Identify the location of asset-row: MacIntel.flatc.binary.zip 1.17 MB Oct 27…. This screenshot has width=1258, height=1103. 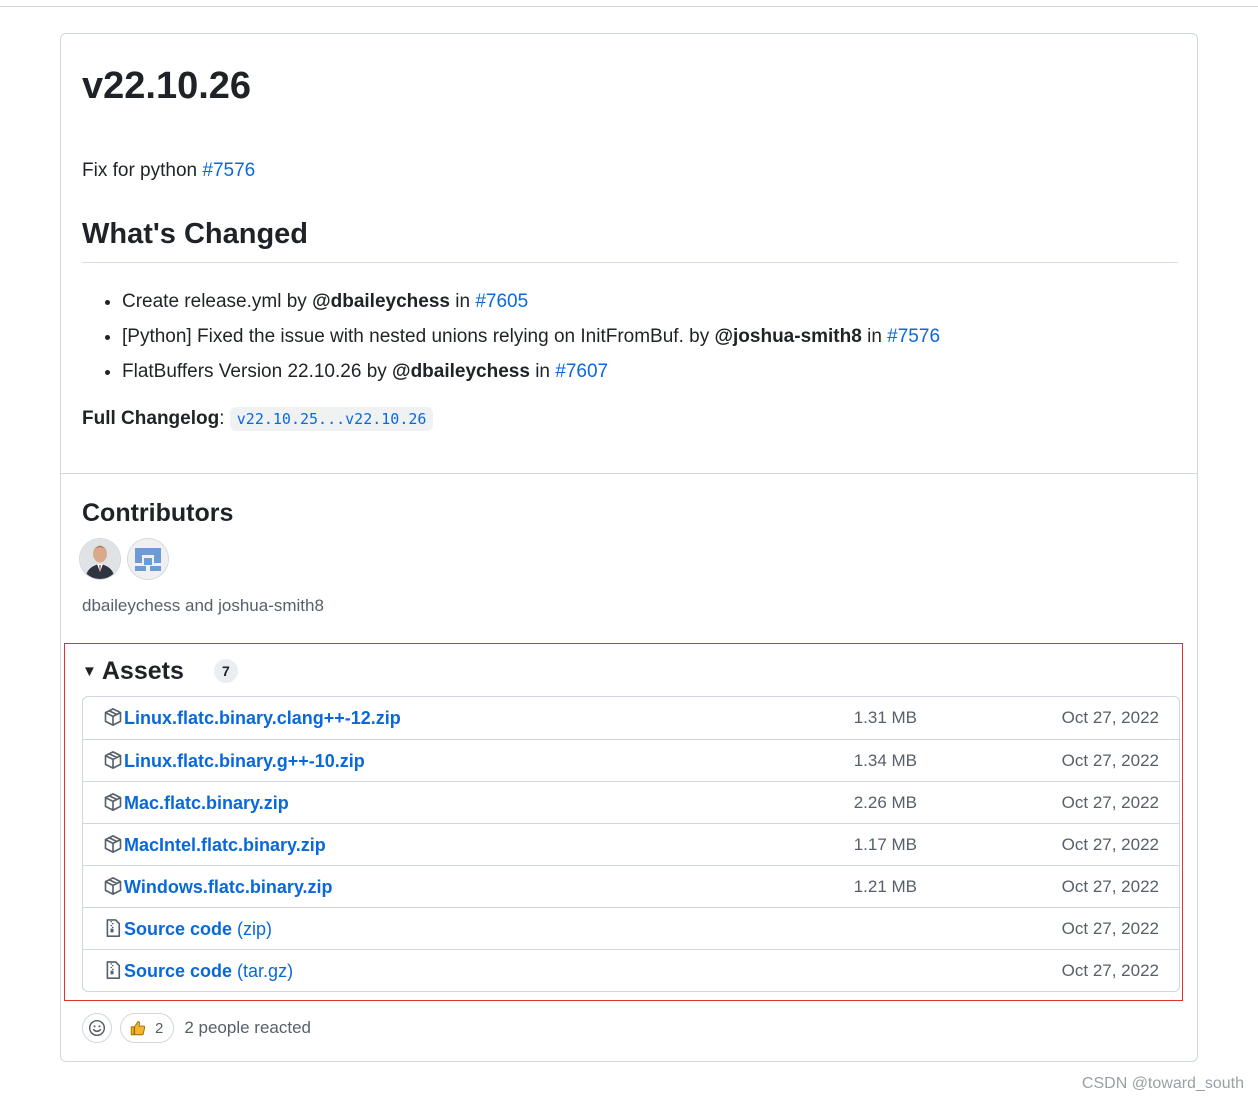
(631, 844).